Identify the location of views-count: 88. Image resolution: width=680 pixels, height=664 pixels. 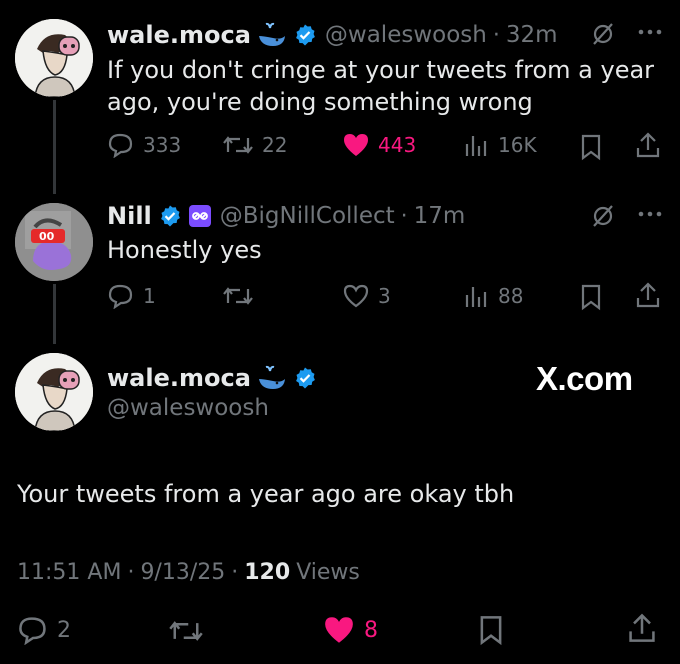
(511, 296).